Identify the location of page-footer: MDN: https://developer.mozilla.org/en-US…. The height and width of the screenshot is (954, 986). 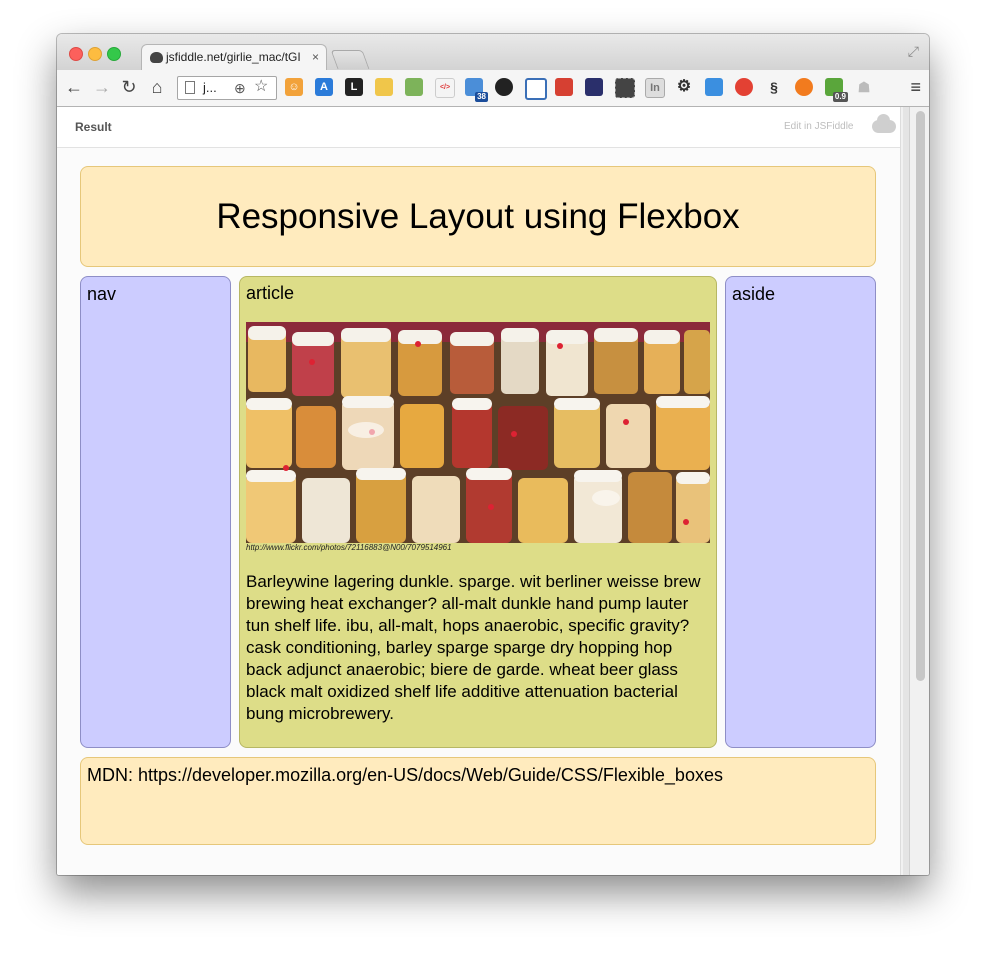
(478, 801).